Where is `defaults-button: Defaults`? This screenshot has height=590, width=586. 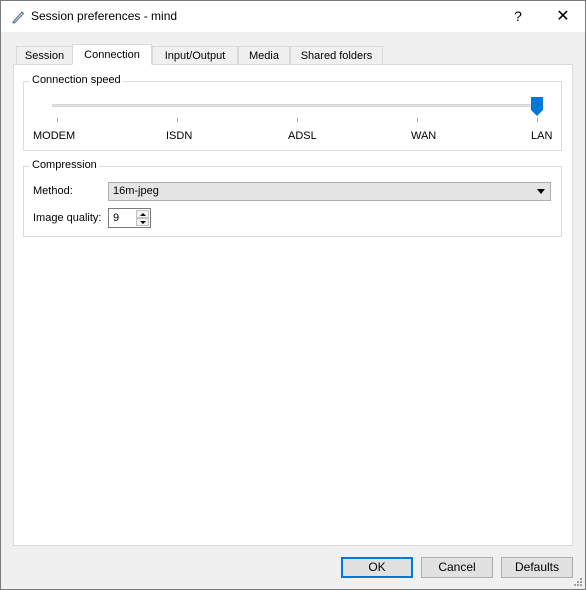 defaults-button: Defaults is located at coordinates (537, 567).